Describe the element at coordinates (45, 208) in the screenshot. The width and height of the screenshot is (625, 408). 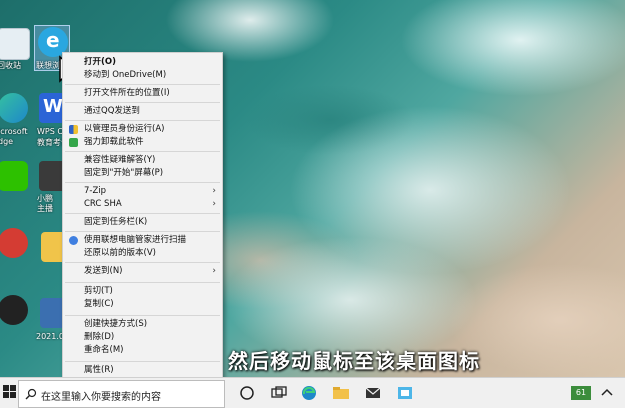
I see `streamer-label-2: 主播` at that location.